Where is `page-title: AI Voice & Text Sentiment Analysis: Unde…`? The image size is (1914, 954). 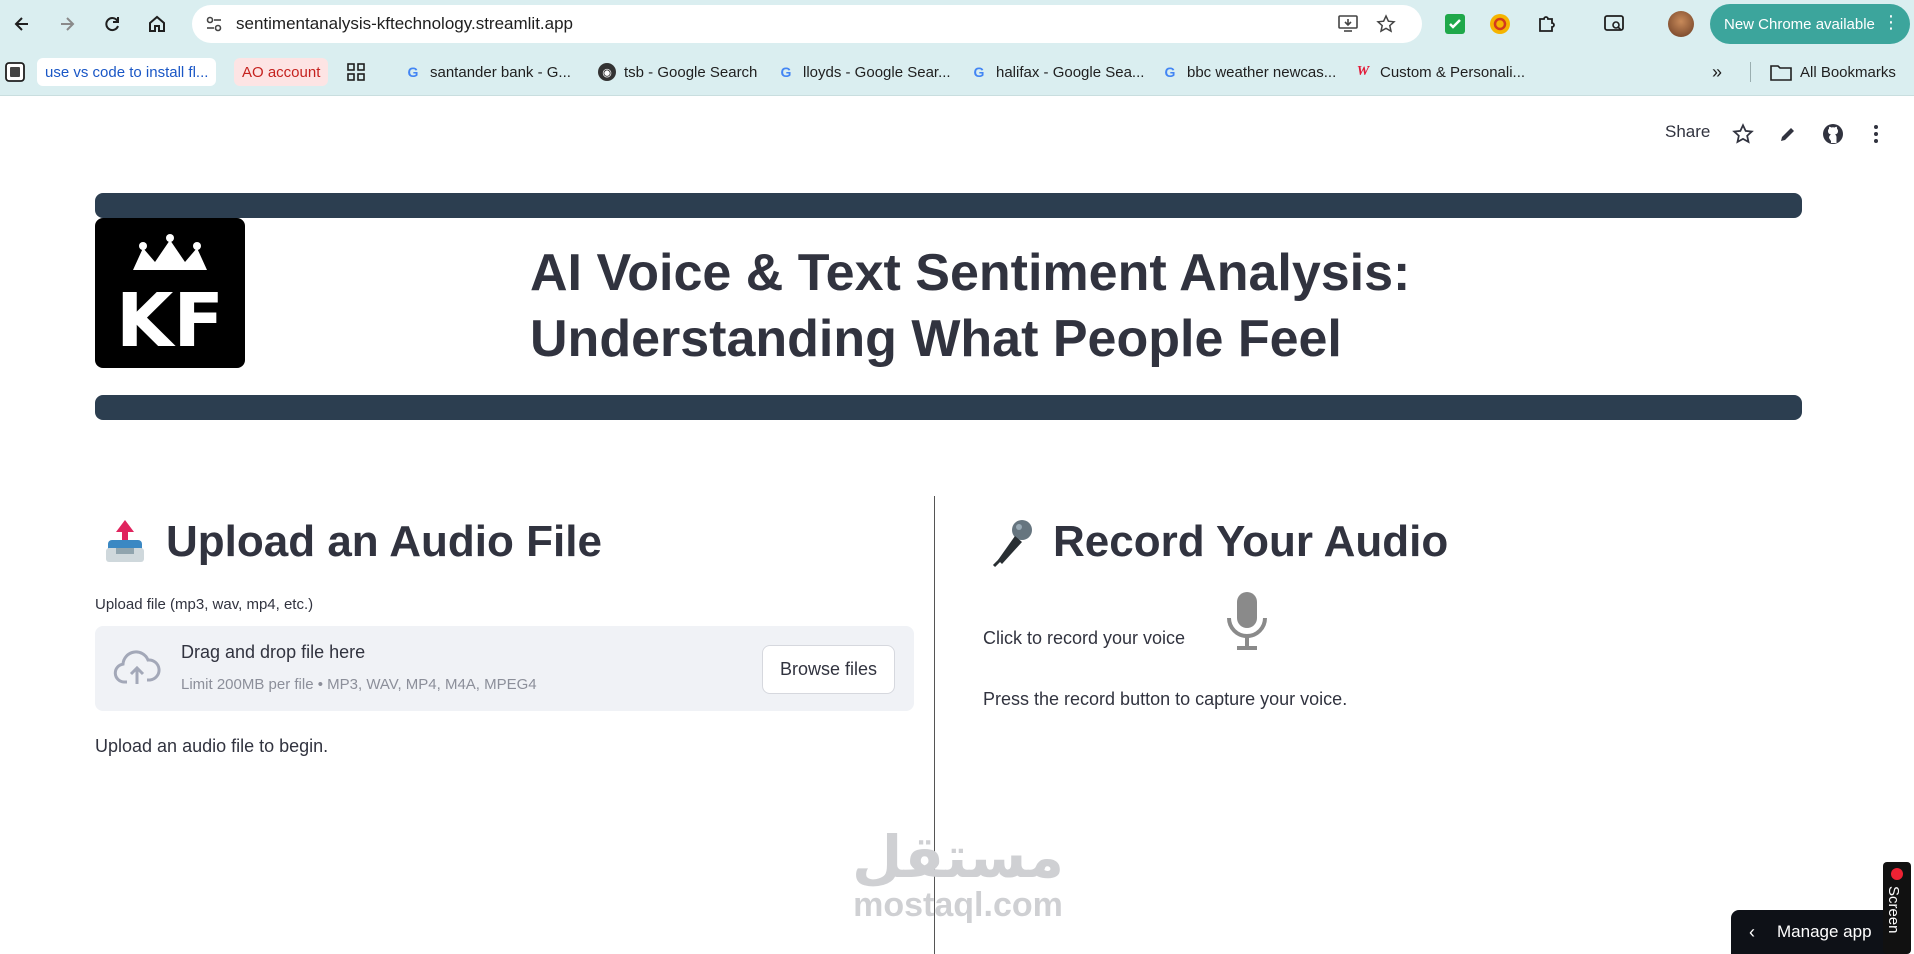 page-title: AI Voice & Text Sentiment Analysis: Unde… is located at coordinates (970, 306).